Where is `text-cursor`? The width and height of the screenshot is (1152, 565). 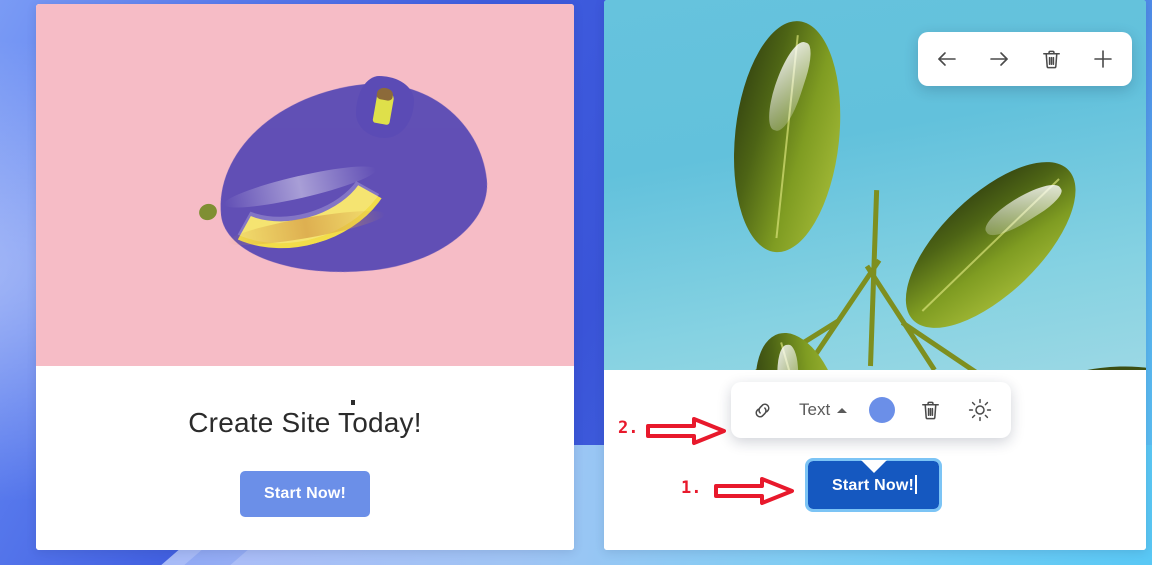
text-cursor is located at coordinates (916, 484).